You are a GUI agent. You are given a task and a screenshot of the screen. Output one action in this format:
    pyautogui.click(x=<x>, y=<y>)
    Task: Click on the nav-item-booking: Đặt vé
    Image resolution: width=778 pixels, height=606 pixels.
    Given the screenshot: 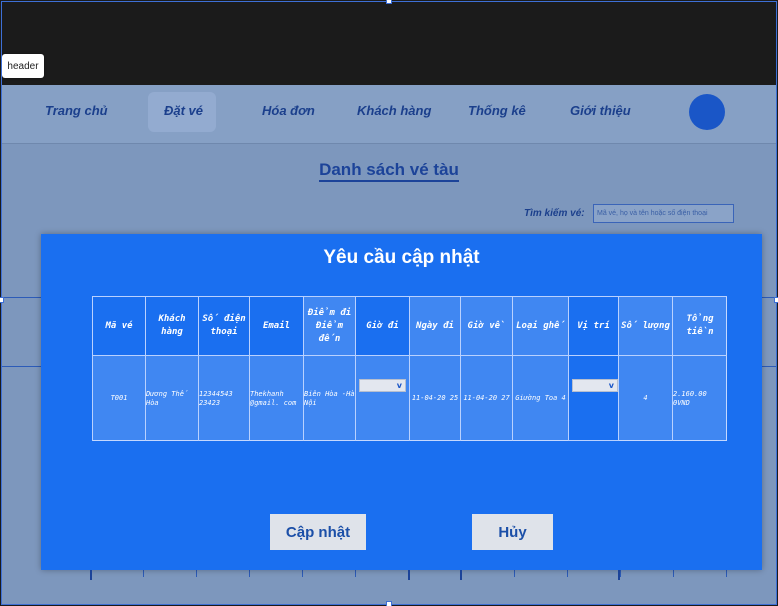 What is the action you would take?
    pyautogui.click(x=183, y=110)
    